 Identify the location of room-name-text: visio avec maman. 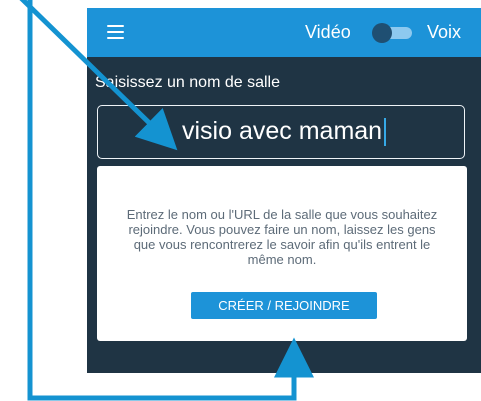
(282, 131).